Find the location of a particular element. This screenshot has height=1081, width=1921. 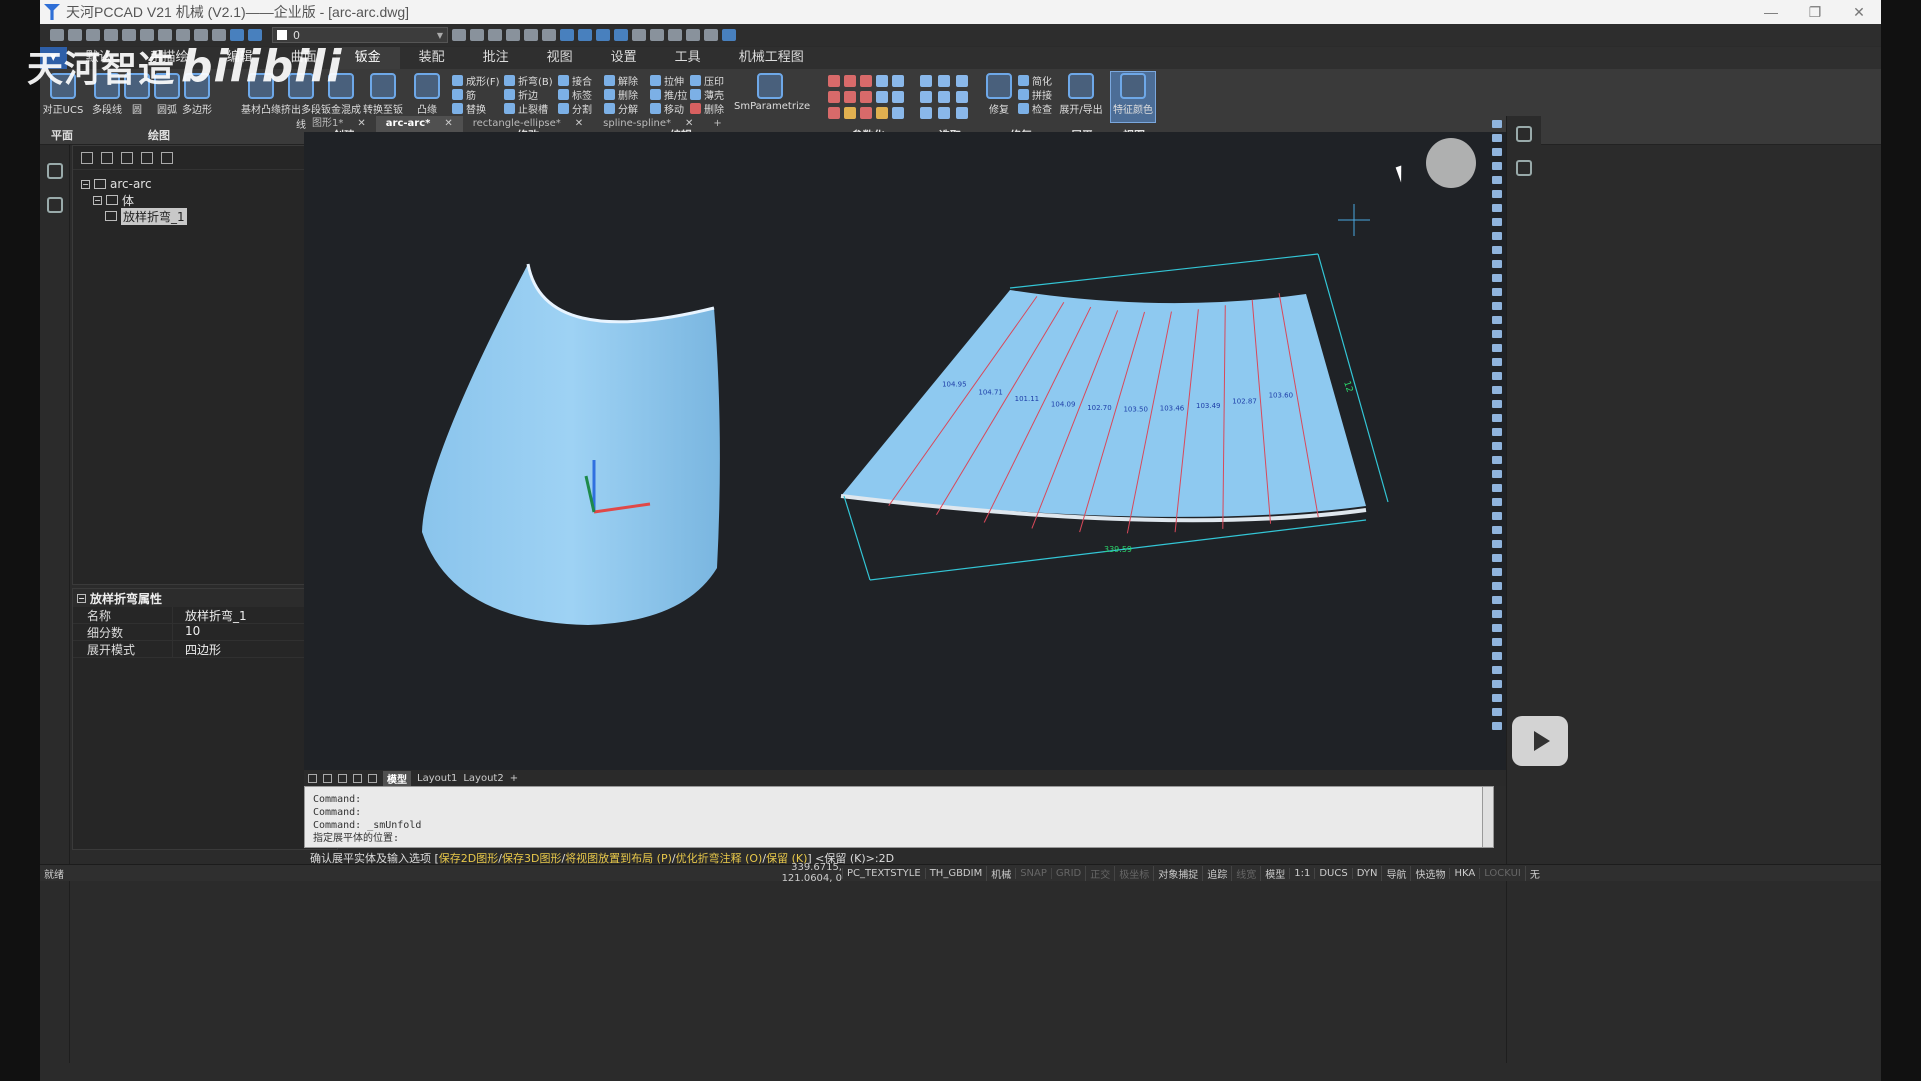

tab-layout2: Layout2 is located at coordinates (483, 778).